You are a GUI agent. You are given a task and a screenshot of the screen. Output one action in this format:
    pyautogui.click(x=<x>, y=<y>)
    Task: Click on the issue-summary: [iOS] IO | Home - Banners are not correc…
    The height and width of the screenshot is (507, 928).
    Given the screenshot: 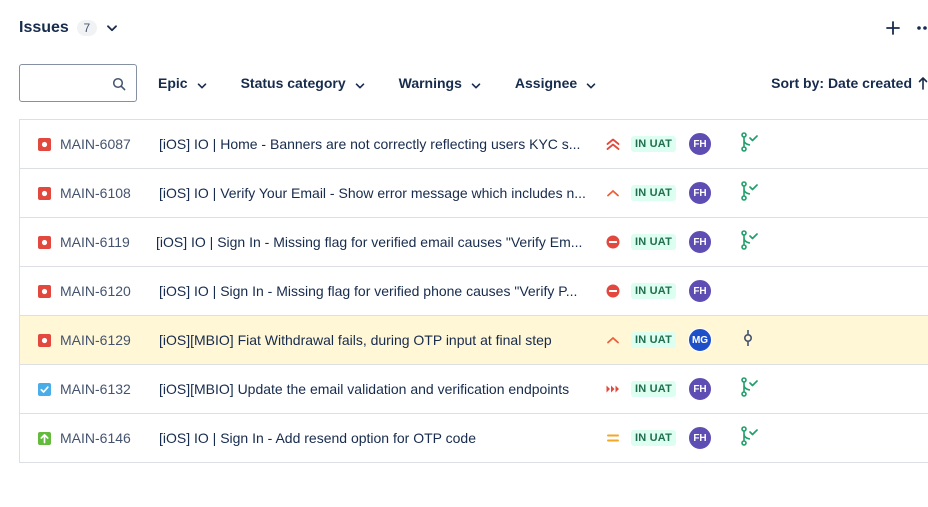 What is the action you would take?
    pyautogui.click(x=379, y=144)
    